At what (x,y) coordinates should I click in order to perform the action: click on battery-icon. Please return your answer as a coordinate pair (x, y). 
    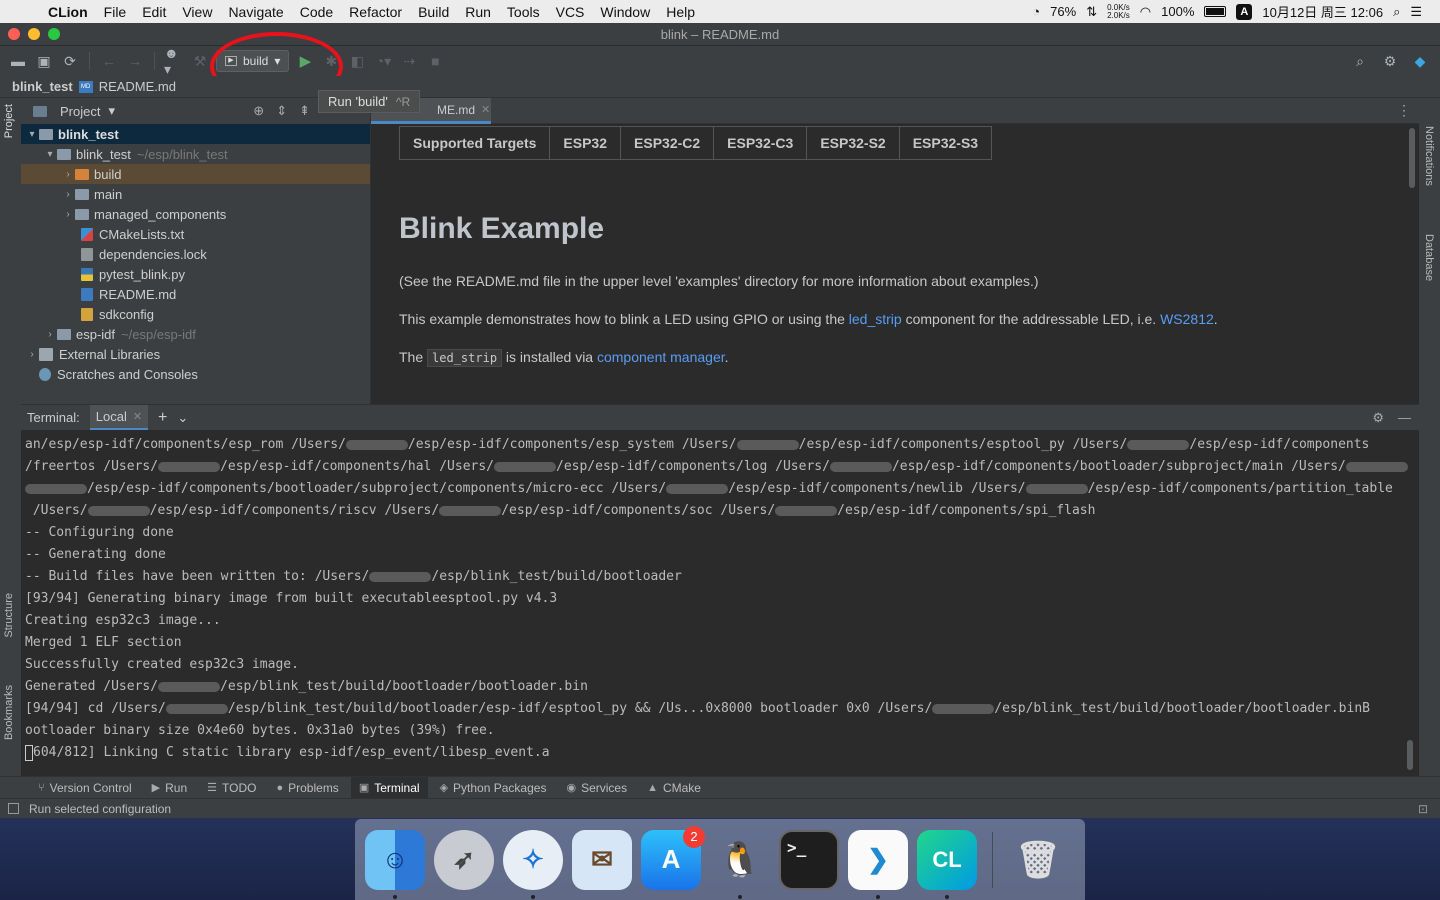
    Looking at the image, I should click on (1215, 11).